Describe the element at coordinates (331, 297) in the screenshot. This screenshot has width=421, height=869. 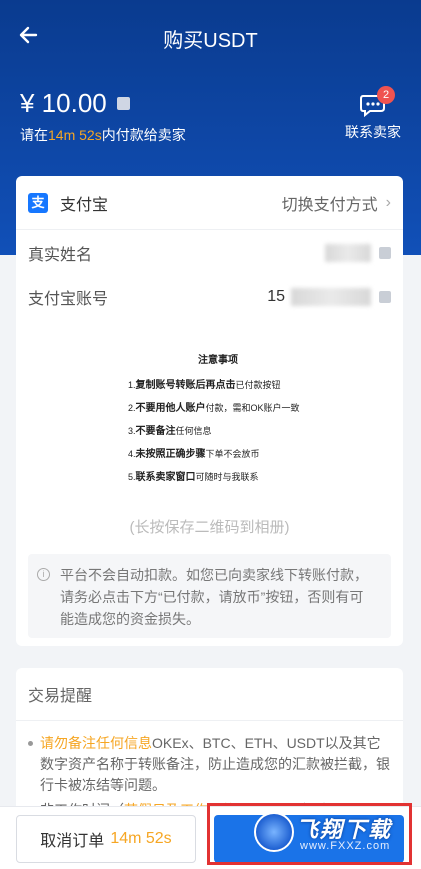
I see `account-value-redacted` at that location.